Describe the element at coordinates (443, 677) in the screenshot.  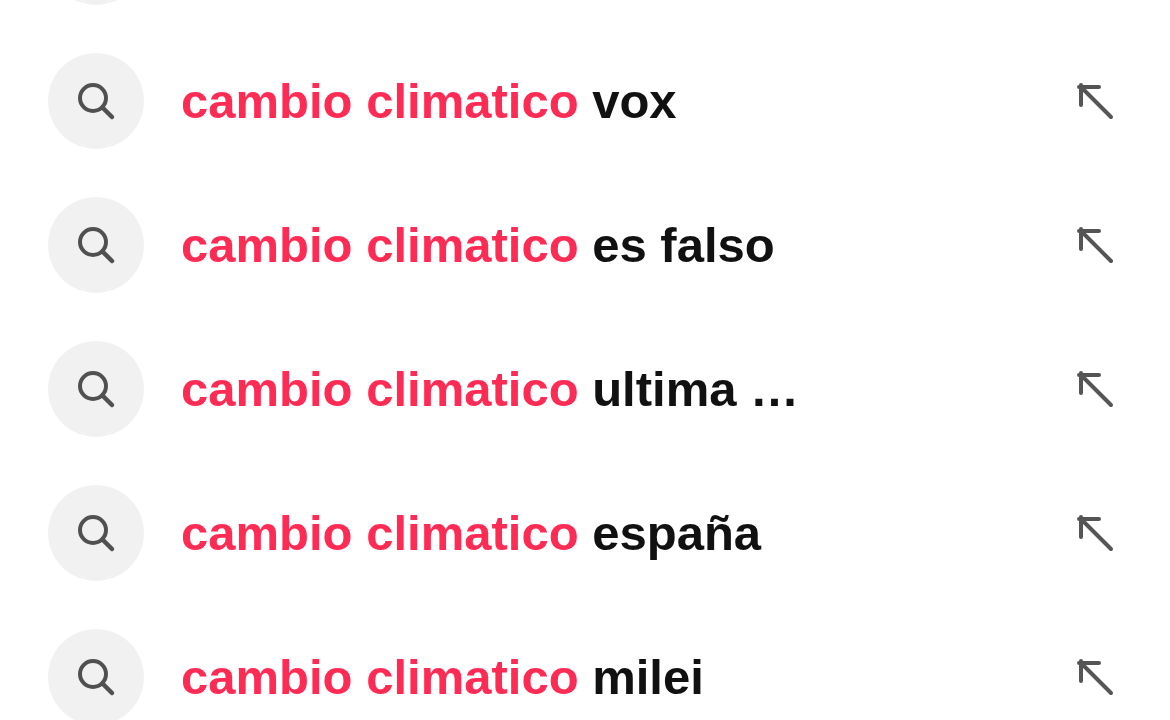
I see `suggestion-text: cambio climatico milei` at that location.